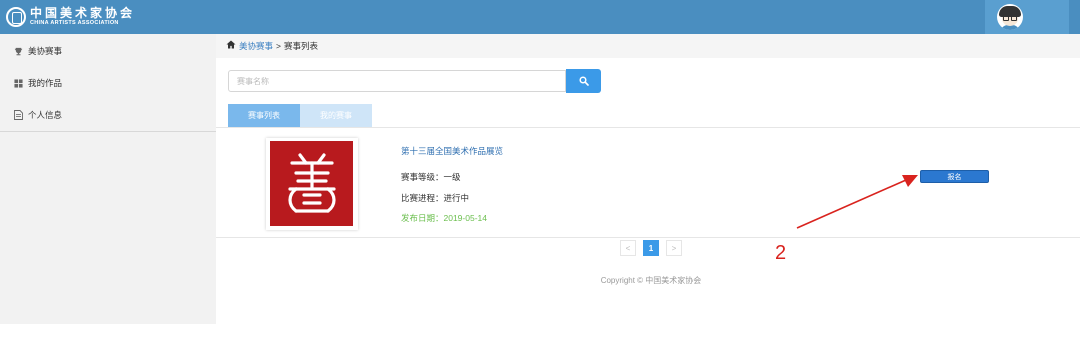  I want to click on competition-progress: 比赛进程：进行中, so click(435, 198).